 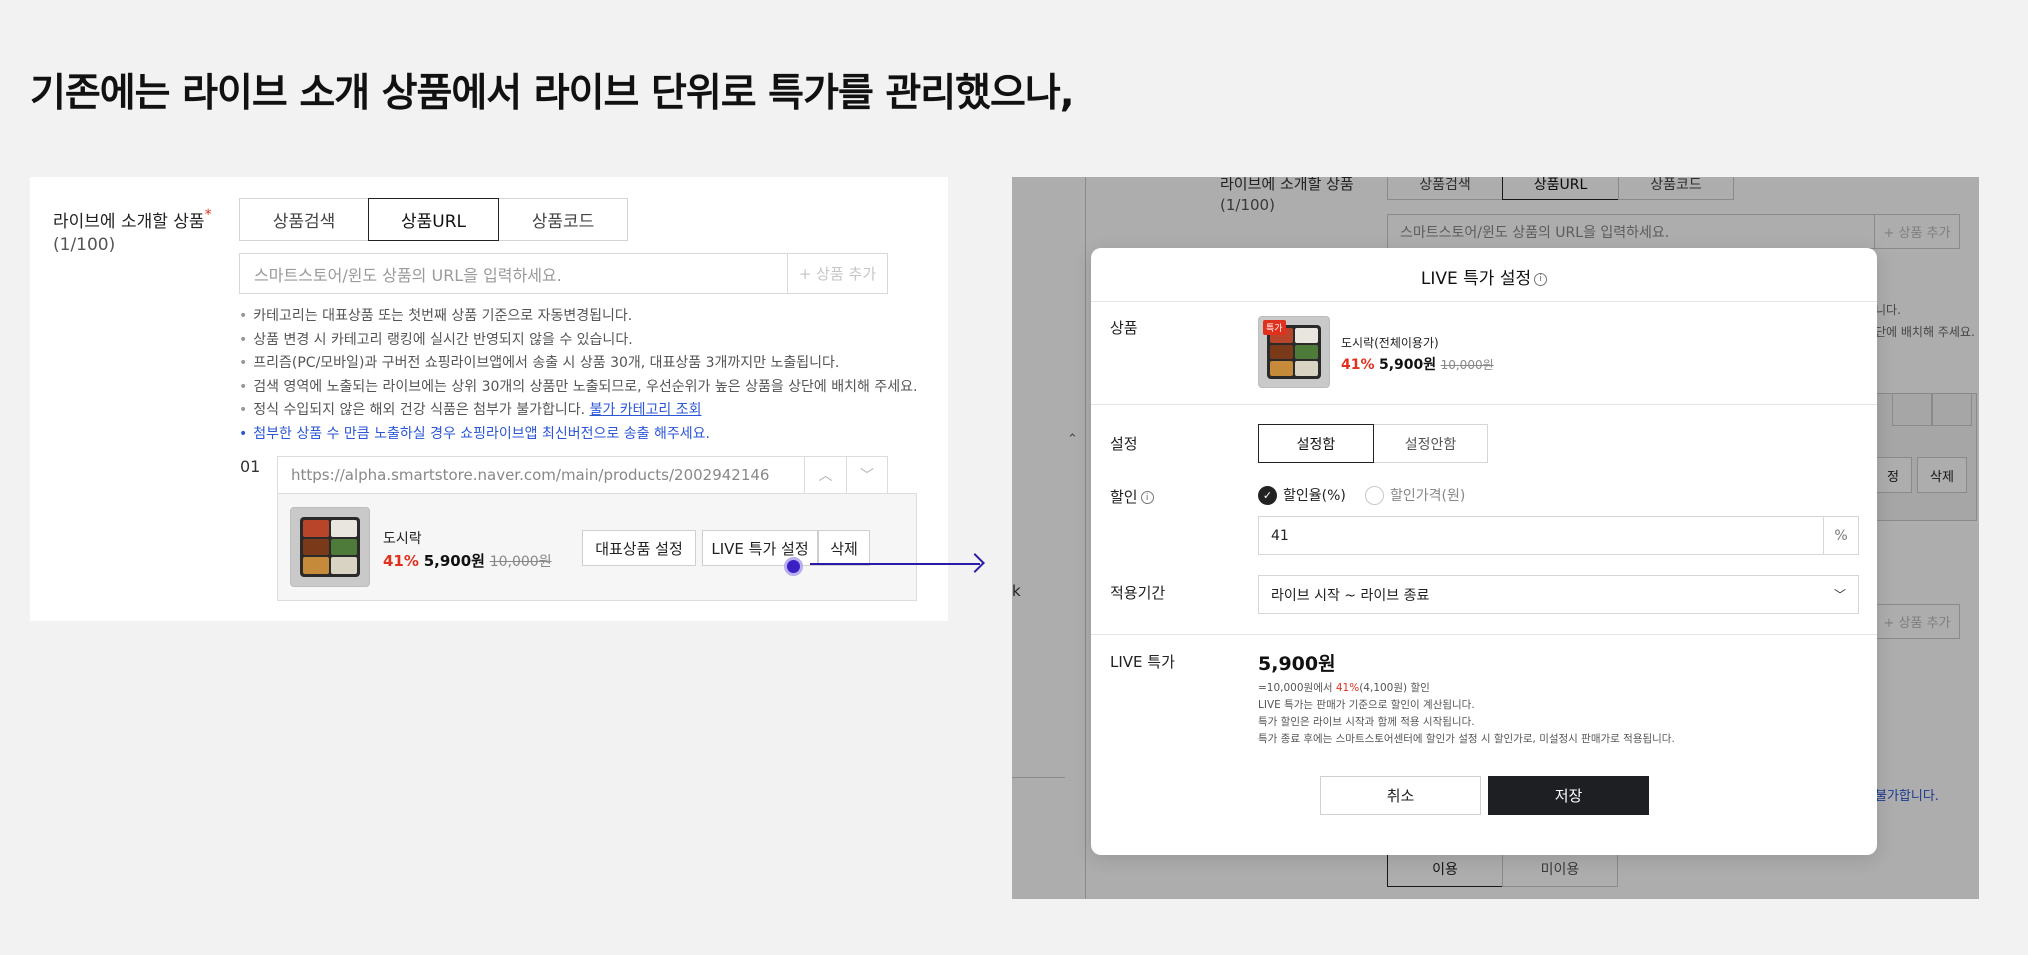 What do you see at coordinates (1274, 327) in the screenshot?
I see `special-badge: 특가` at bounding box center [1274, 327].